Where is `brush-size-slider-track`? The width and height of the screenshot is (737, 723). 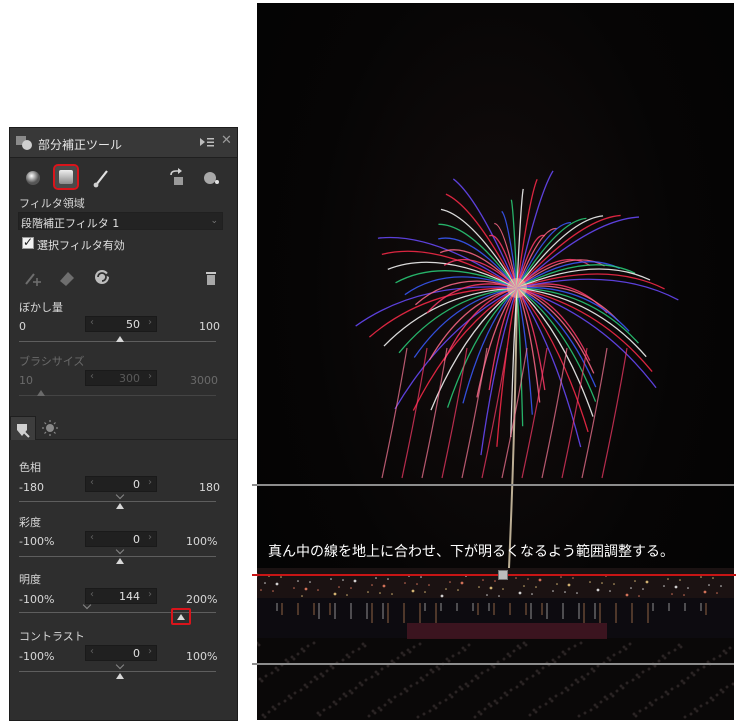
brush-size-slider-track is located at coordinates (117, 395).